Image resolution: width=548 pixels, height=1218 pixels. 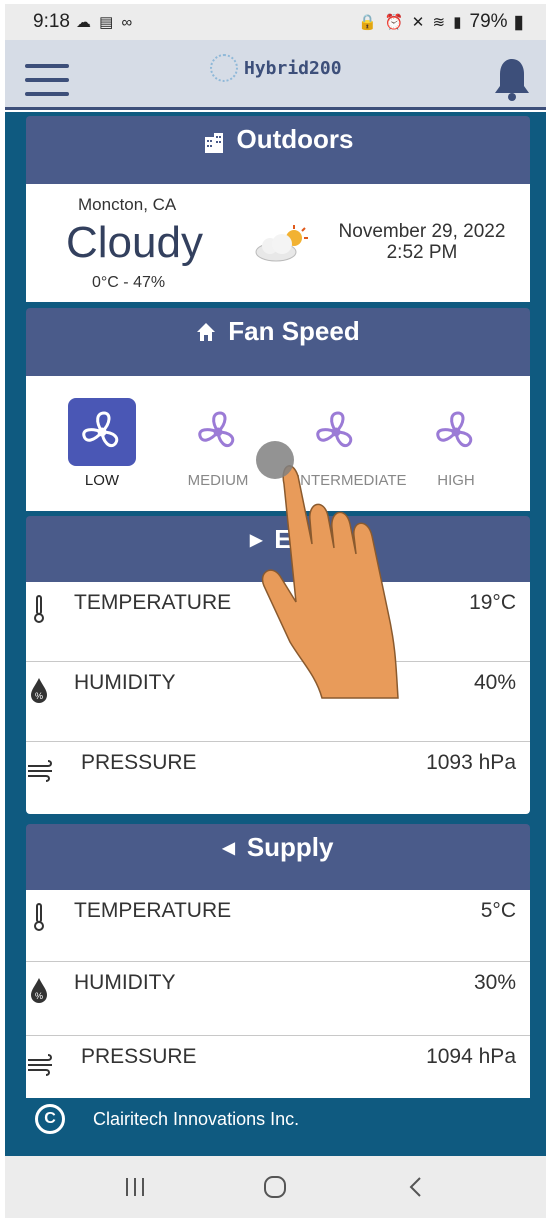 What do you see at coordinates (278, 622) in the screenshot?
I see `exhaust-temperature-row: TEMPERATURE 19°C` at bounding box center [278, 622].